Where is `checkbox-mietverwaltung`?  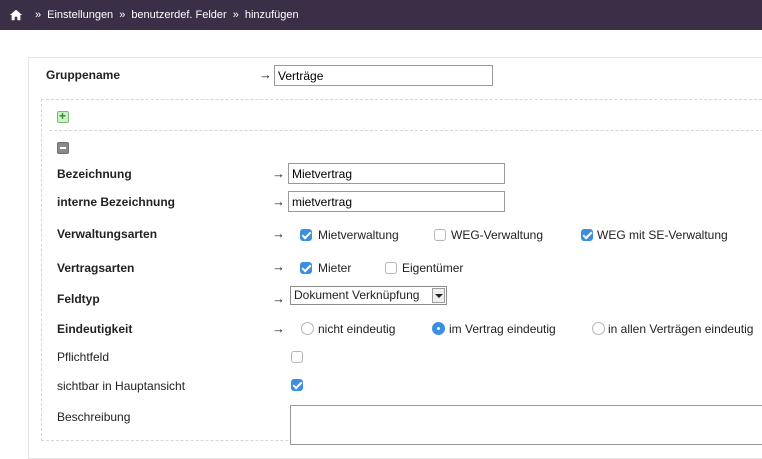 checkbox-mietverwaltung is located at coordinates (306, 235).